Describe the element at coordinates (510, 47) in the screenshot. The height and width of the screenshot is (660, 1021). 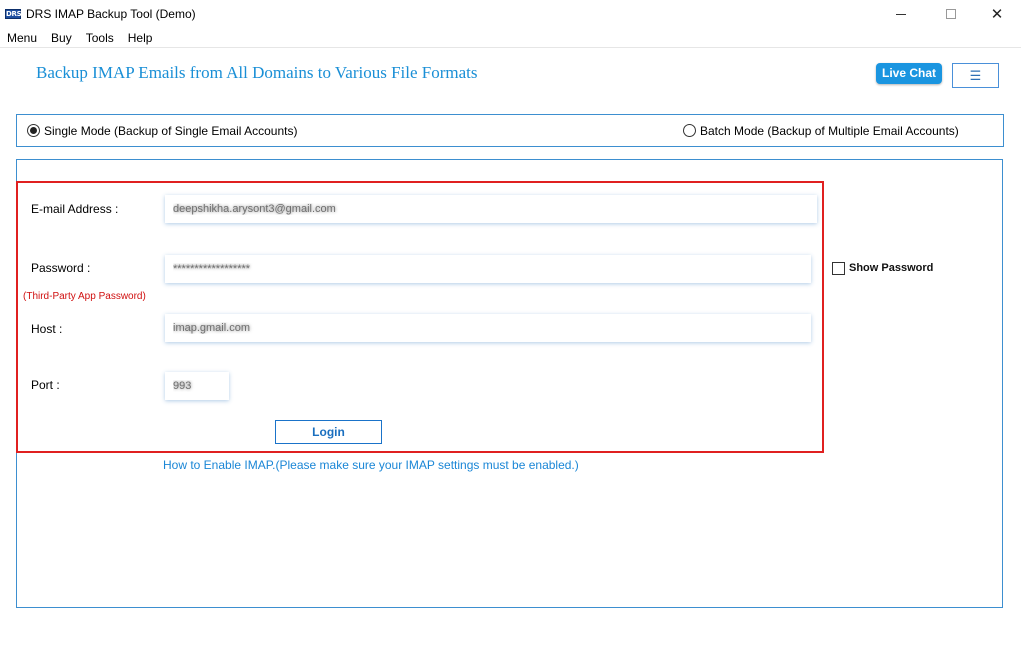
I see `menu-divider` at that location.